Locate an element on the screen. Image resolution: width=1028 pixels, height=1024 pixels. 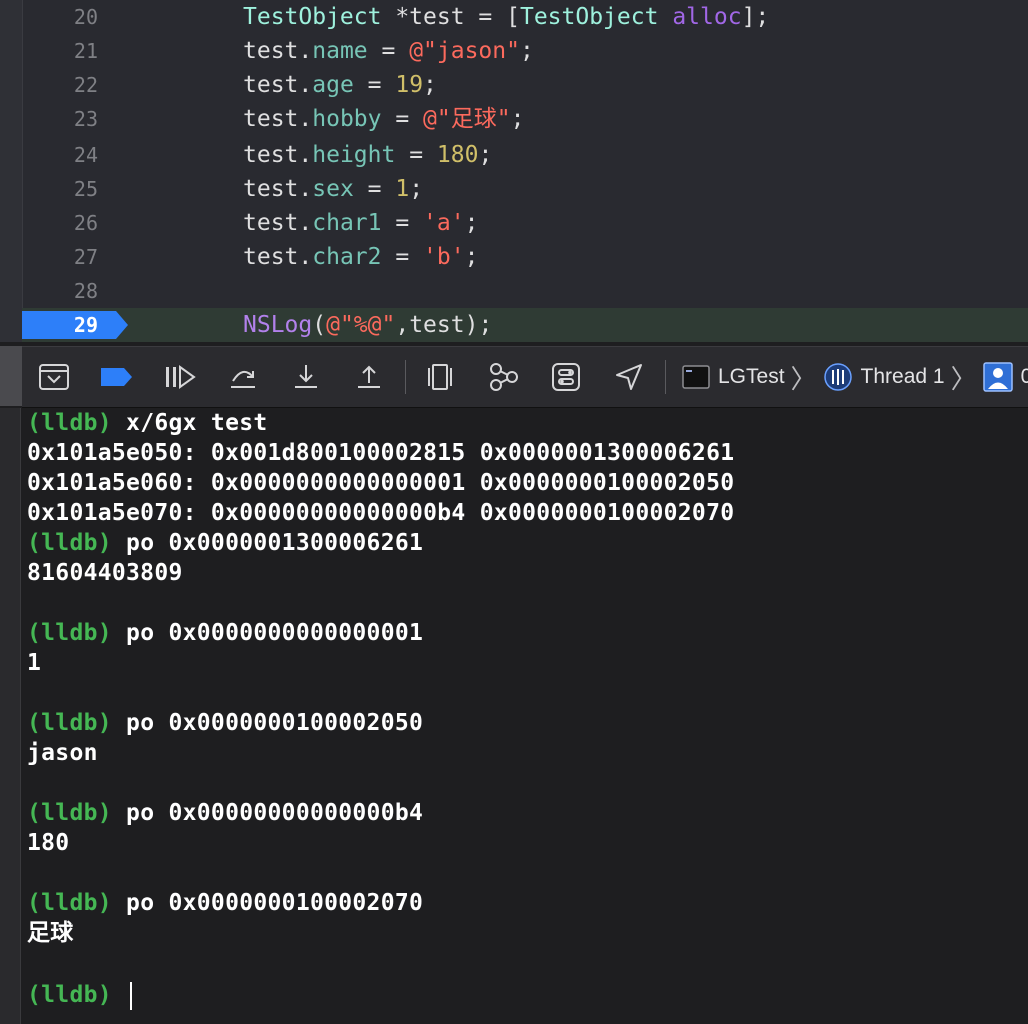
step-out-icon is located at coordinates (369, 376).